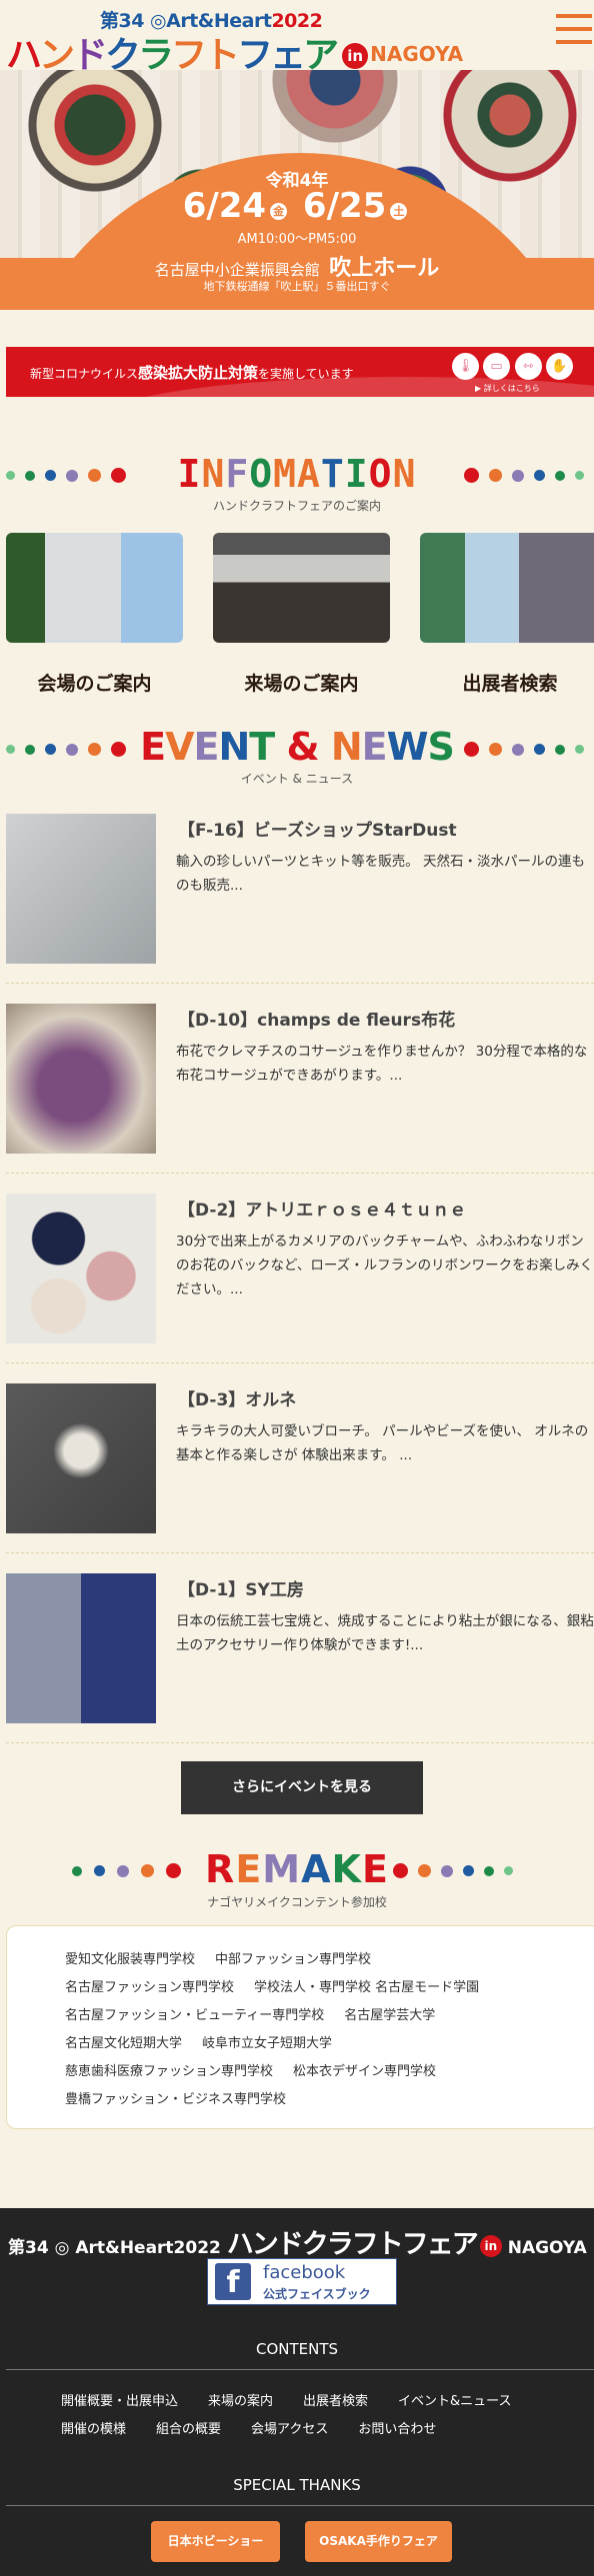 The image size is (594, 2576). What do you see at coordinates (355, 56) in the screenshot?
I see `logo-in-badge: in` at bounding box center [355, 56].